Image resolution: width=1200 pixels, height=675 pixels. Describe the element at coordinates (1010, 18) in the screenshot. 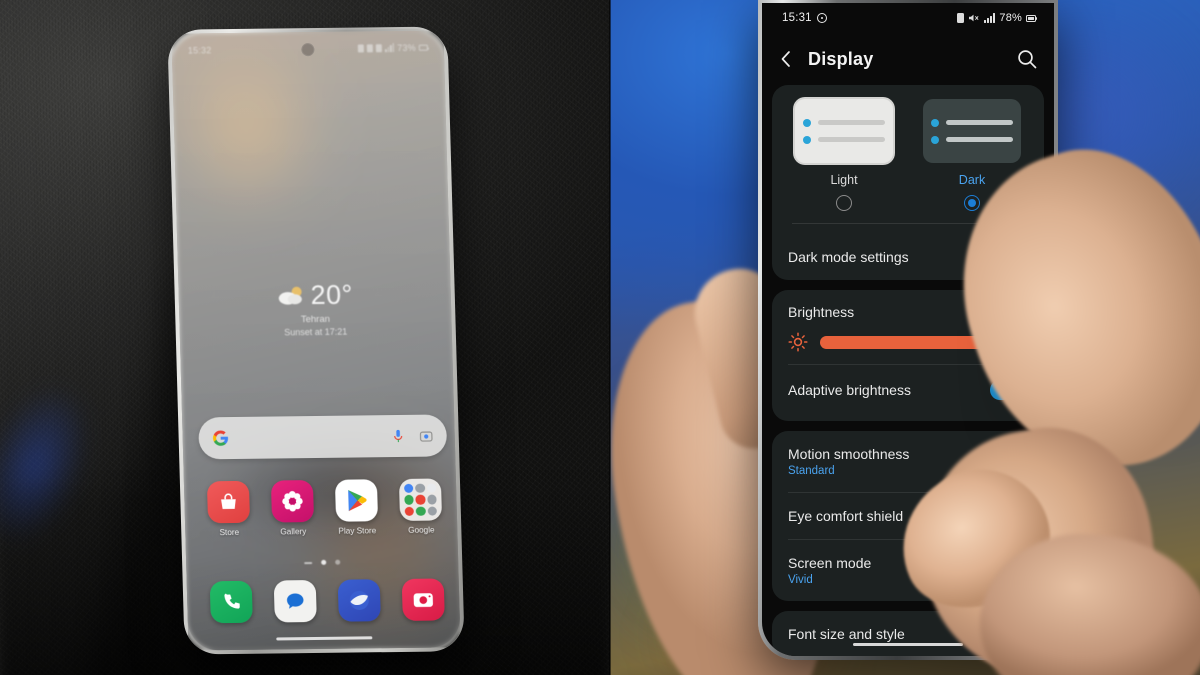

I see `right-battery-percent: 78%` at that location.